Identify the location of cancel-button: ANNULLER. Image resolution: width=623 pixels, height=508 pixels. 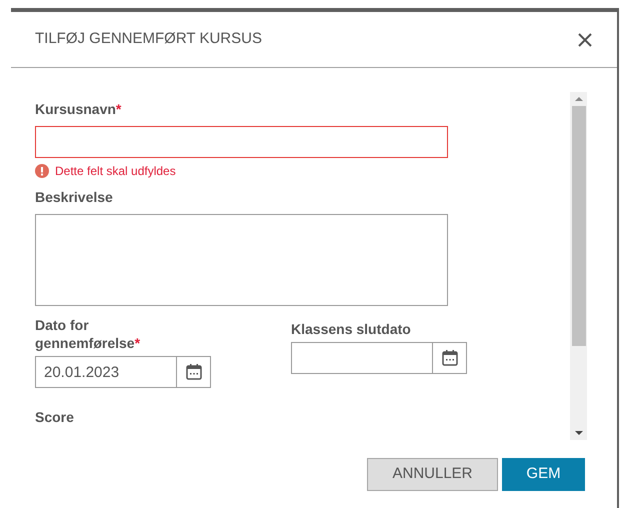
(432, 474).